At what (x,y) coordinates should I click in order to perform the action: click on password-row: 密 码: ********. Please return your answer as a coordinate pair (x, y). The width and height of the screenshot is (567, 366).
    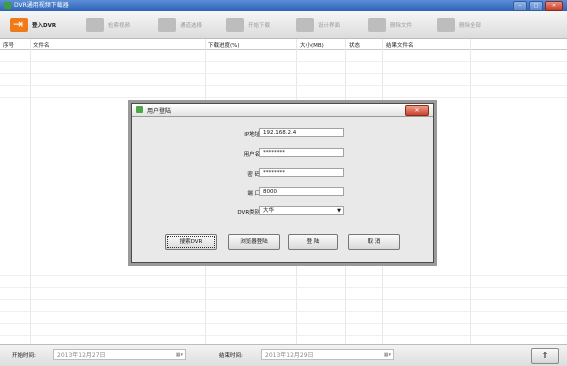
    Looking at the image, I should click on (282, 173).